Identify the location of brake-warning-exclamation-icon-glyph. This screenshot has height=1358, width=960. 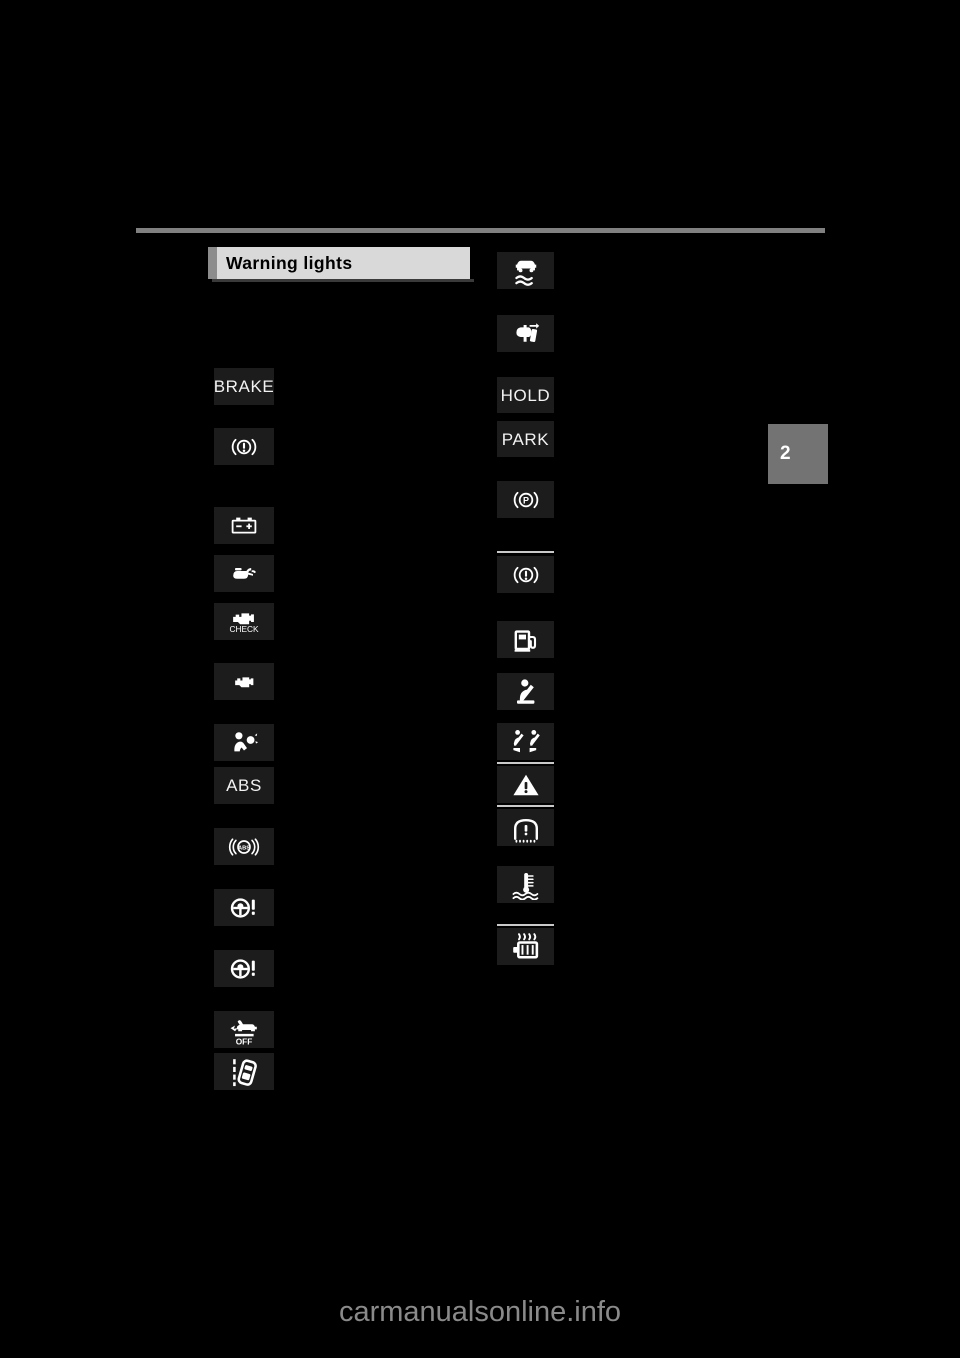
(526, 575).